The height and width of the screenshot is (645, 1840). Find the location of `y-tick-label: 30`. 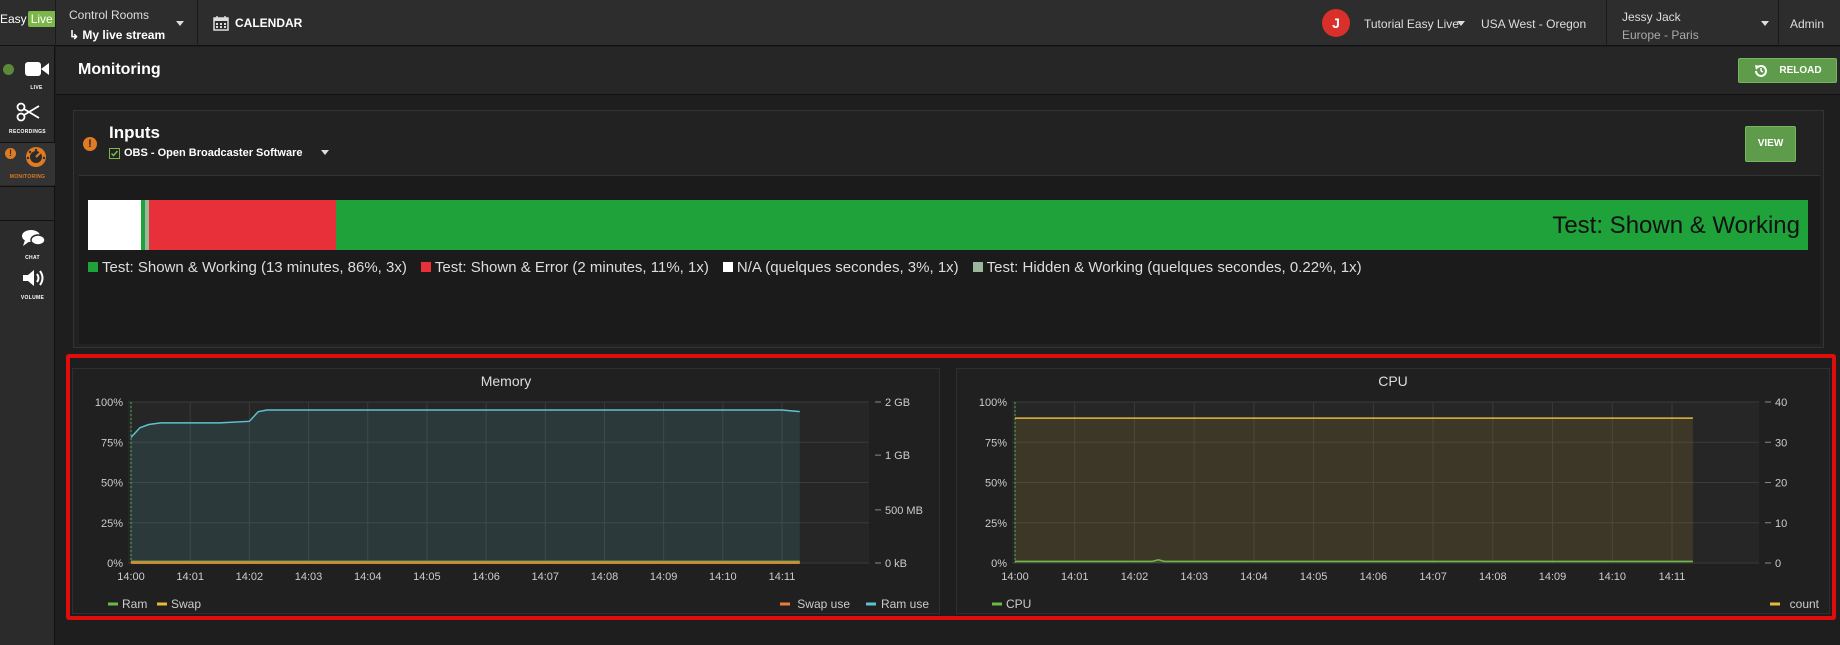

y-tick-label: 30 is located at coordinates (1781, 443).